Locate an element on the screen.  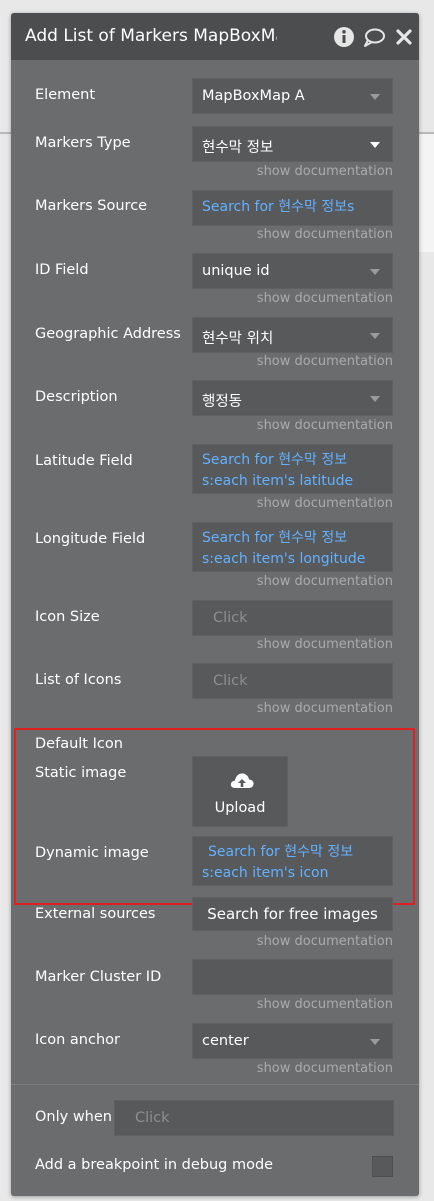
longitude-expression-line1: Search for 현수막 정보 is located at coordinates (275, 538).